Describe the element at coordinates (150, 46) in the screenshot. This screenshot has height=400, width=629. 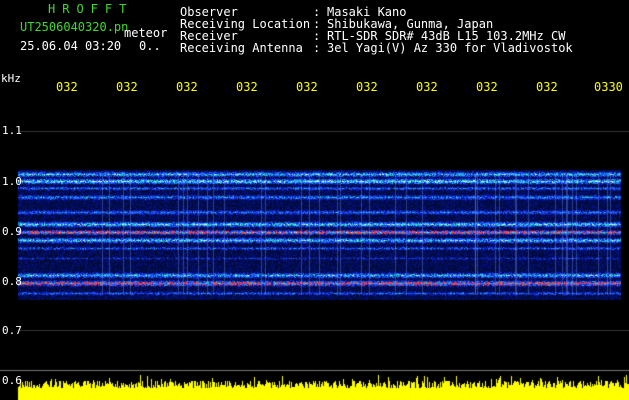
I see `meteor-count: 0..` at that location.